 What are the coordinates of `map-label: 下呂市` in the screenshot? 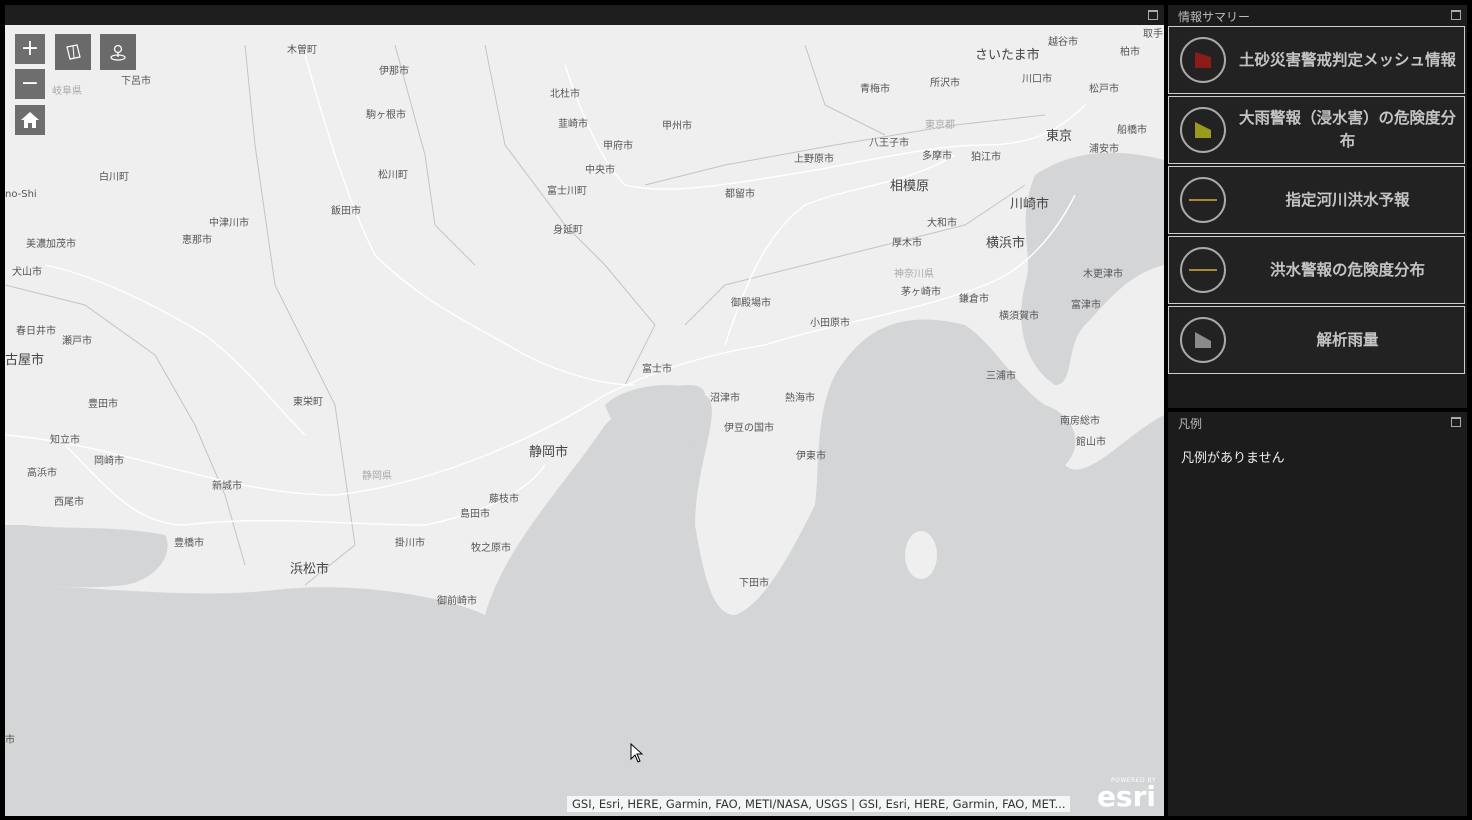 It's located at (136, 81).